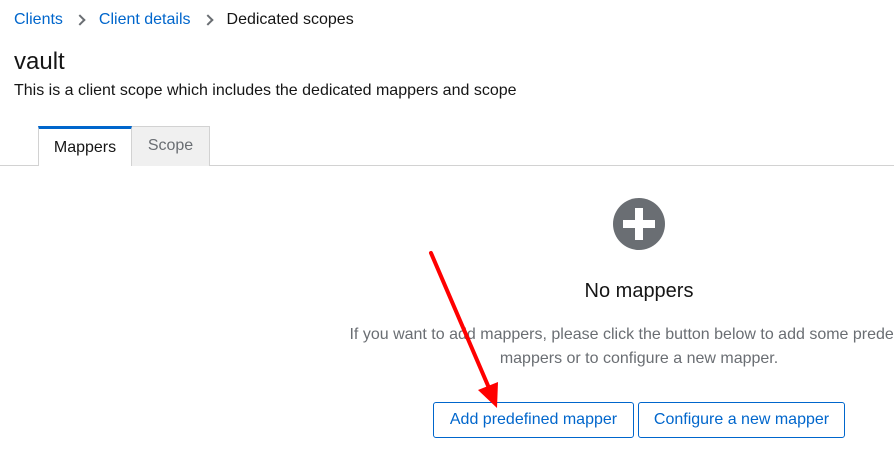 This screenshot has height=474, width=894. What do you see at coordinates (533, 420) in the screenshot?
I see `add-predefined-mapper-button: Add predefined mapper` at bounding box center [533, 420].